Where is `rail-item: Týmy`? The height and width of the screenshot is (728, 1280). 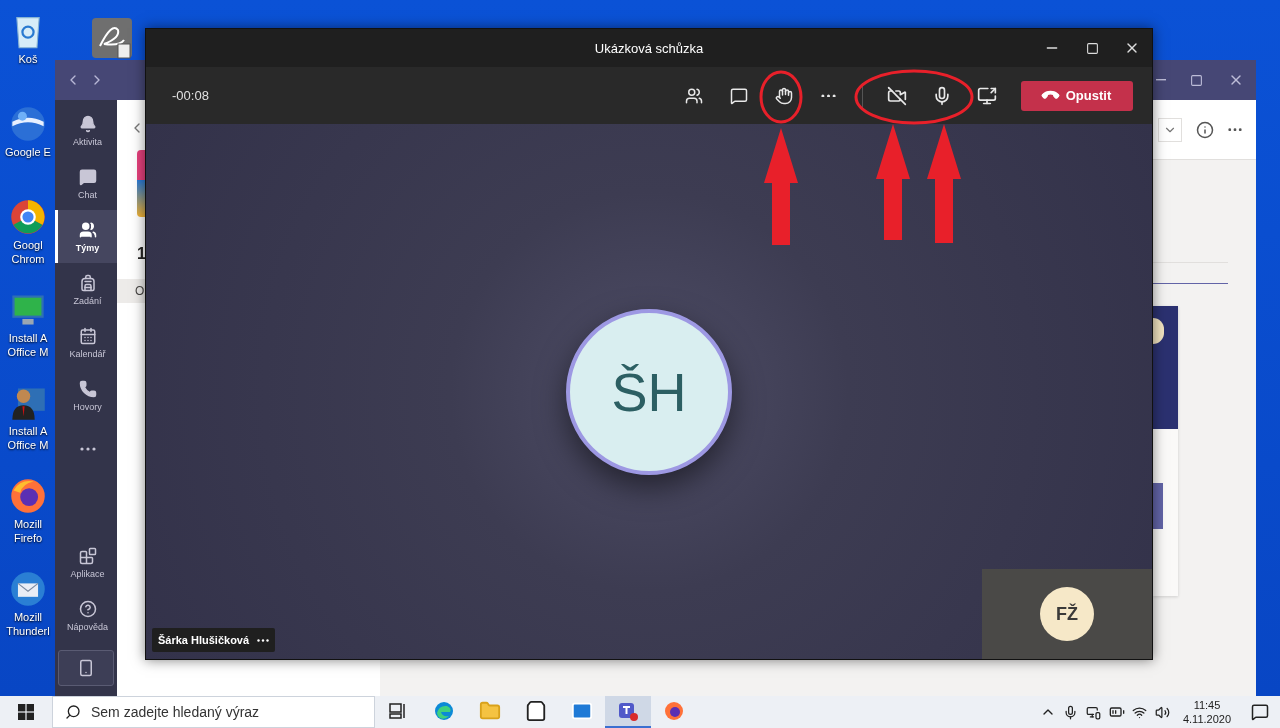
rail-item: Týmy is located at coordinates (86, 236).